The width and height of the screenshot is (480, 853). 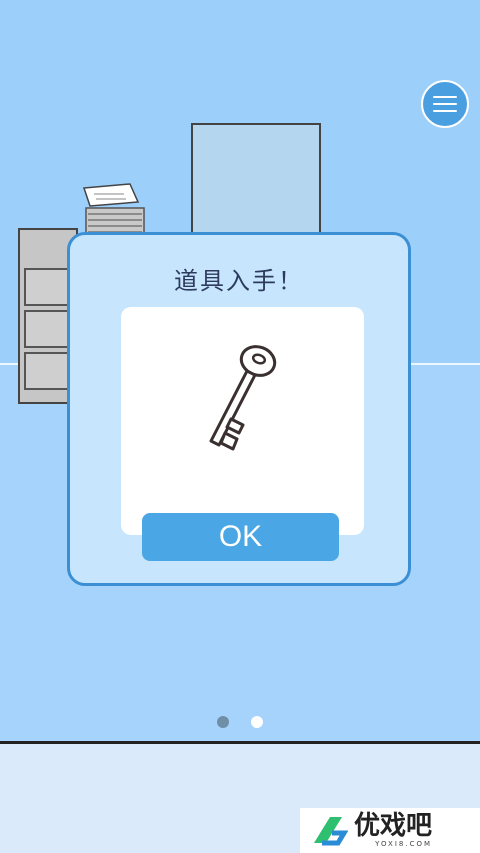 What do you see at coordinates (445, 104) in the screenshot?
I see `menu-button` at bounding box center [445, 104].